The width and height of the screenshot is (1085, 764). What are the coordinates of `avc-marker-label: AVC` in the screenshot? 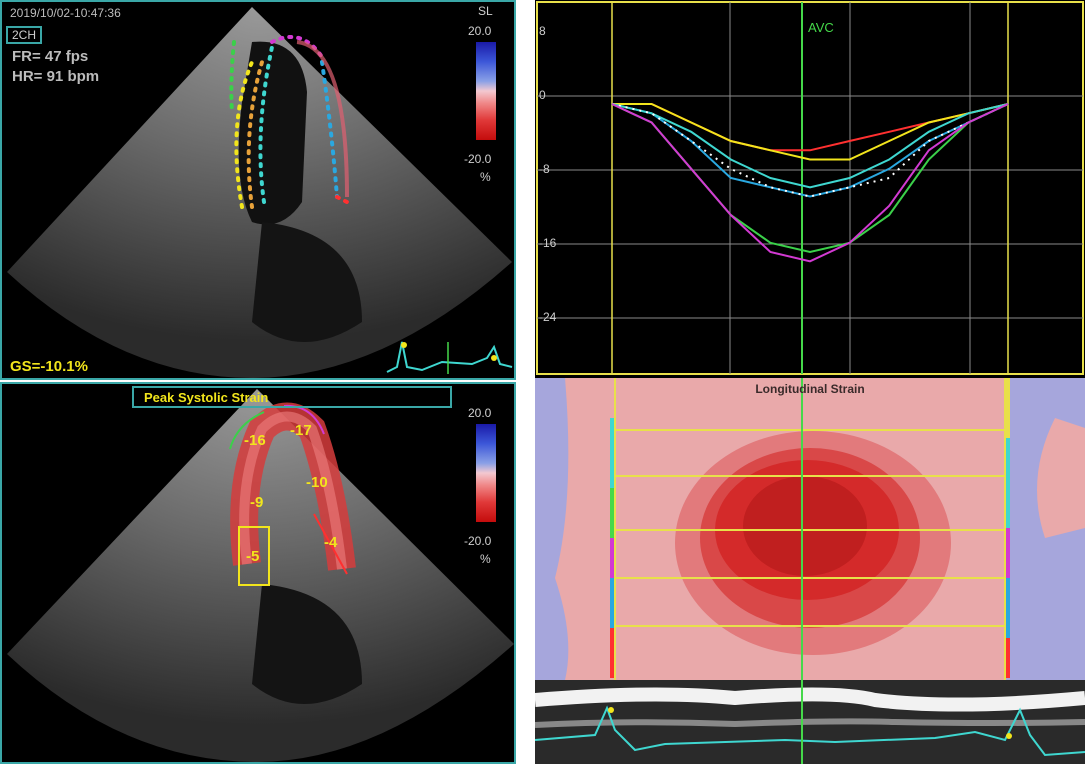 It's located at (821, 27).